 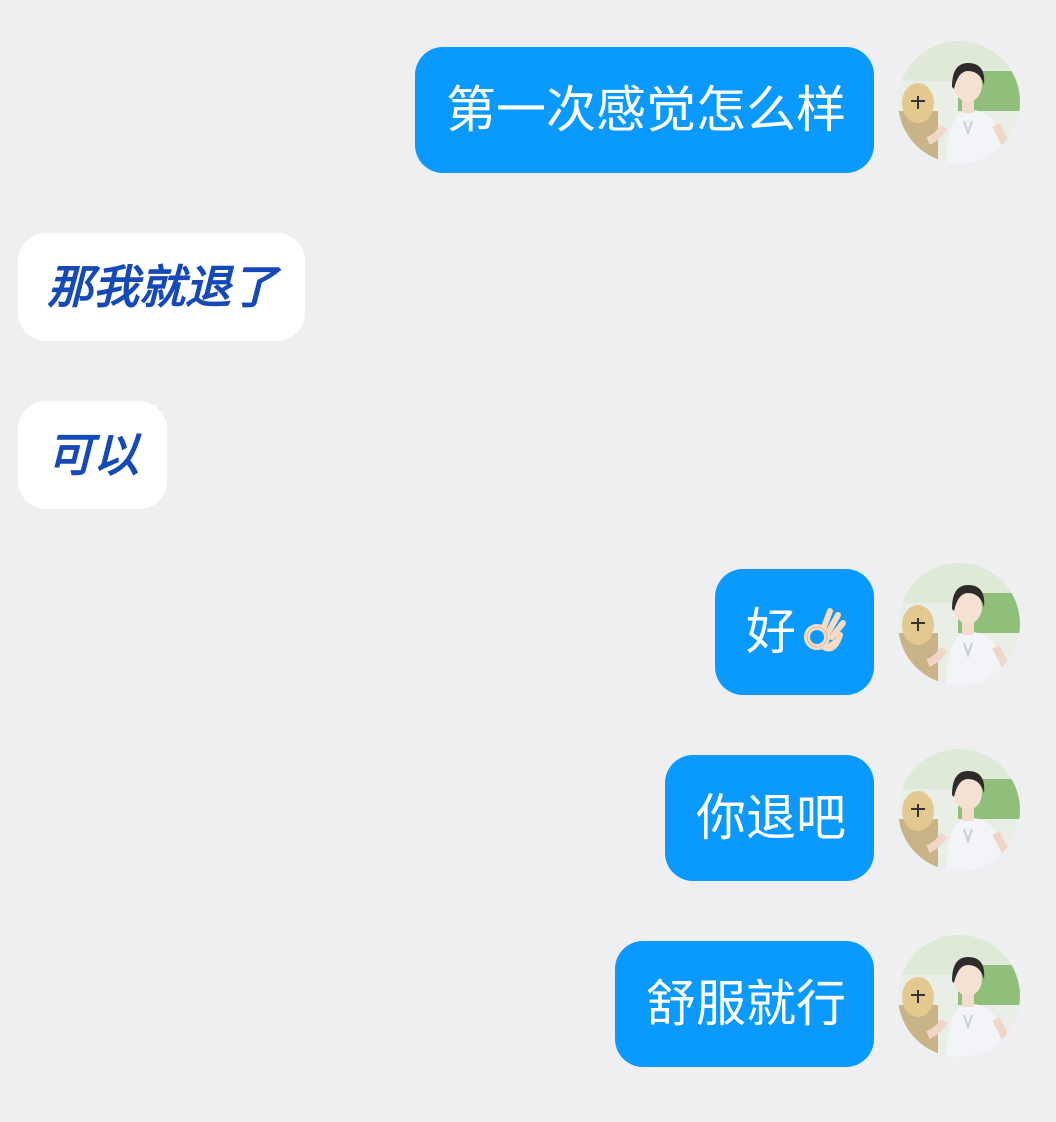 I want to click on sent-message-bubble: 好, so click(x=794, y=632).